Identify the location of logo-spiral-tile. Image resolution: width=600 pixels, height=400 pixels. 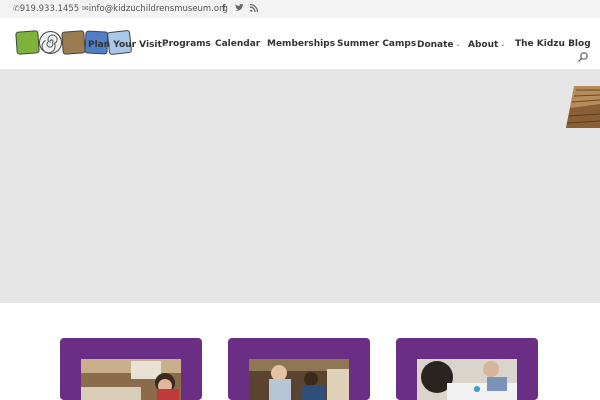
(50, 42).